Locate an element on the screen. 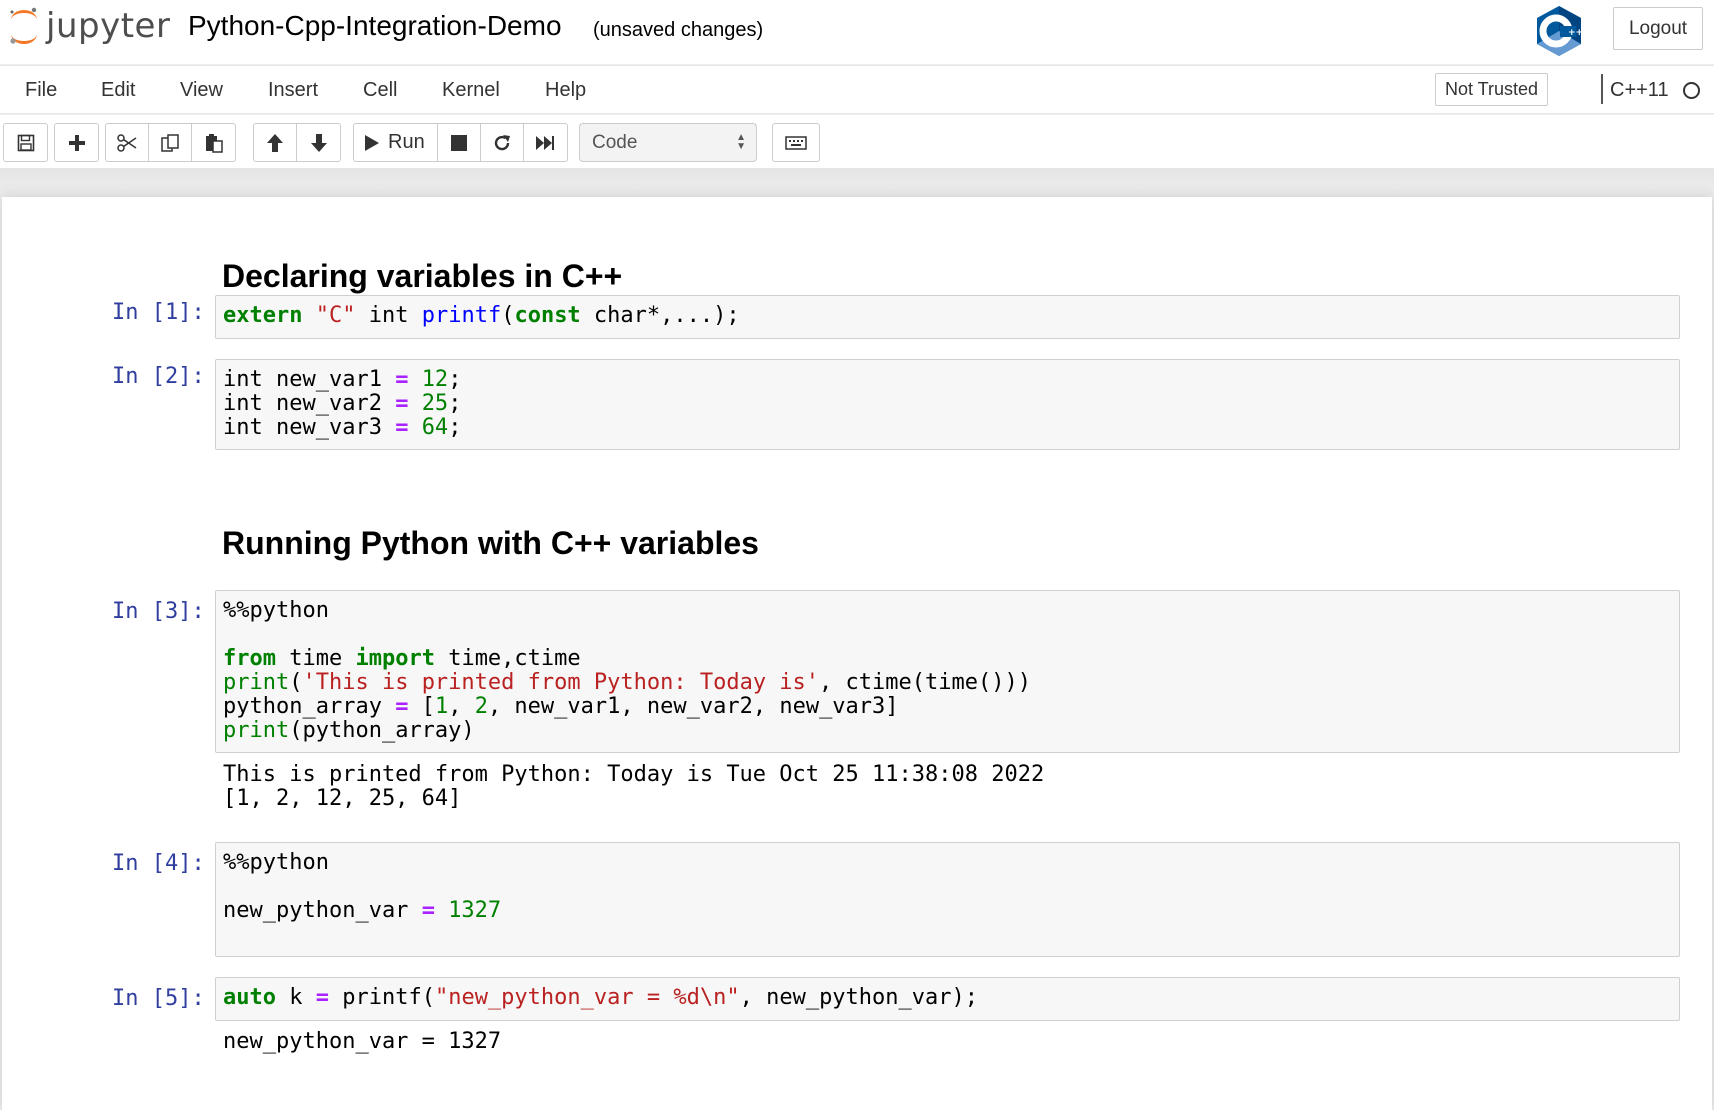  cell-prompt-2: In [2]: is located at coordinates (158, 376).